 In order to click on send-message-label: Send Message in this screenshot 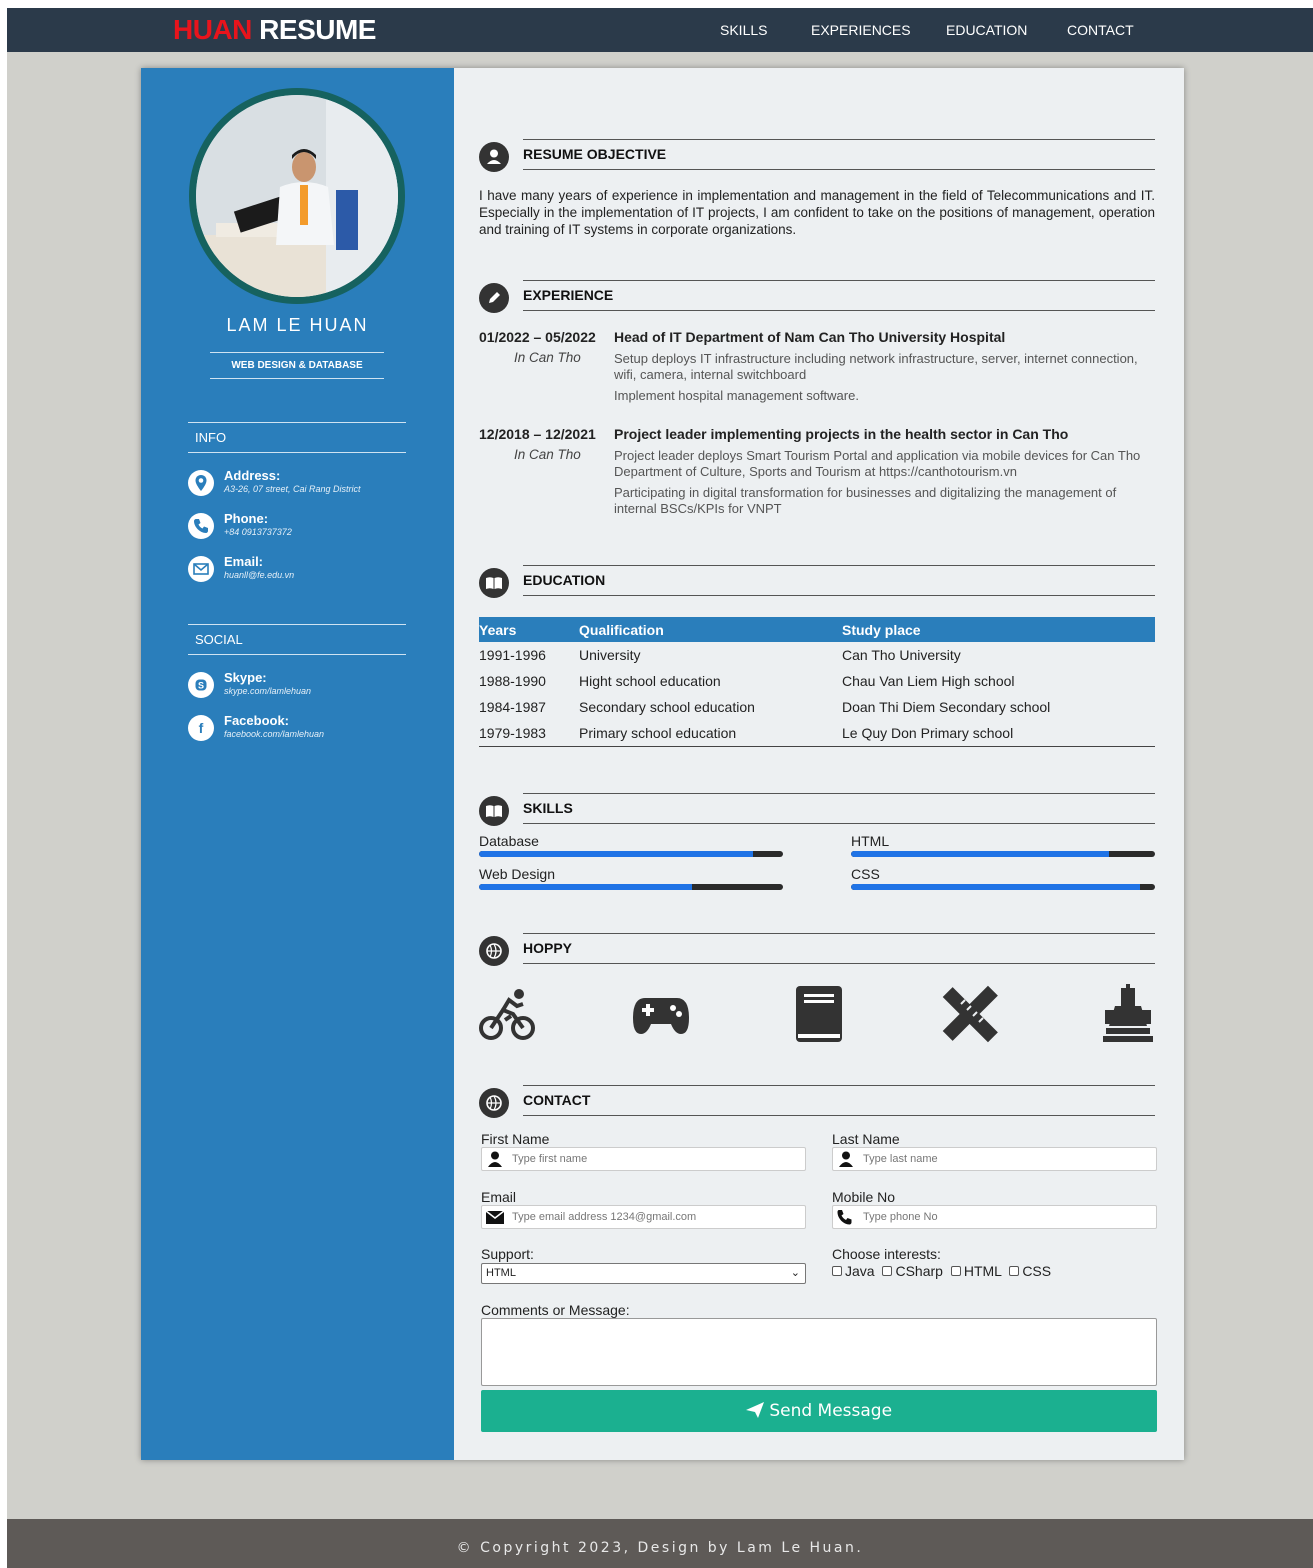, I will do `click(831, 1411)`.